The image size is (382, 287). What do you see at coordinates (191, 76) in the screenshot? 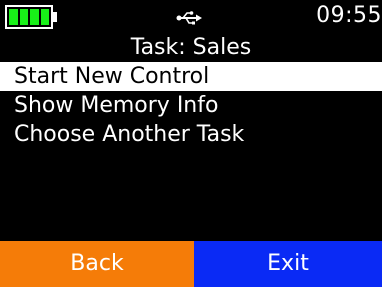
I see `menu-item-start-new-control: Start New Control` at bounding box center [191, 76].